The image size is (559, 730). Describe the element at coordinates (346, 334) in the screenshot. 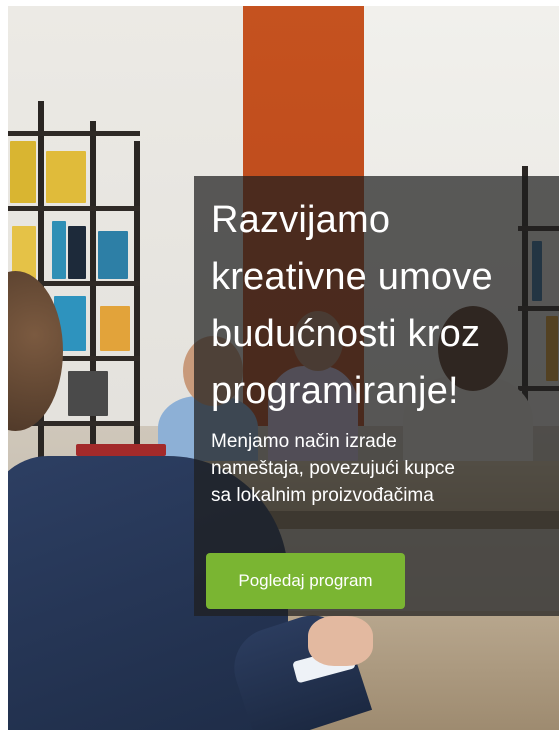

I see `headline-line: budućnosti kroz` at that location.